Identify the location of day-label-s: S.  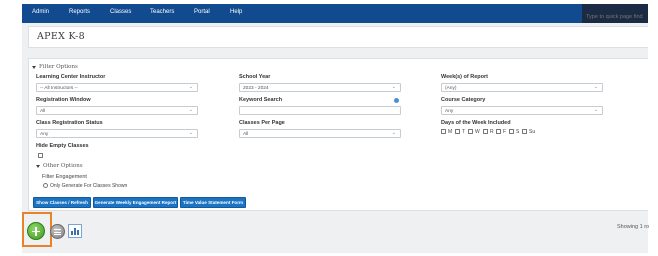
(518, 131).